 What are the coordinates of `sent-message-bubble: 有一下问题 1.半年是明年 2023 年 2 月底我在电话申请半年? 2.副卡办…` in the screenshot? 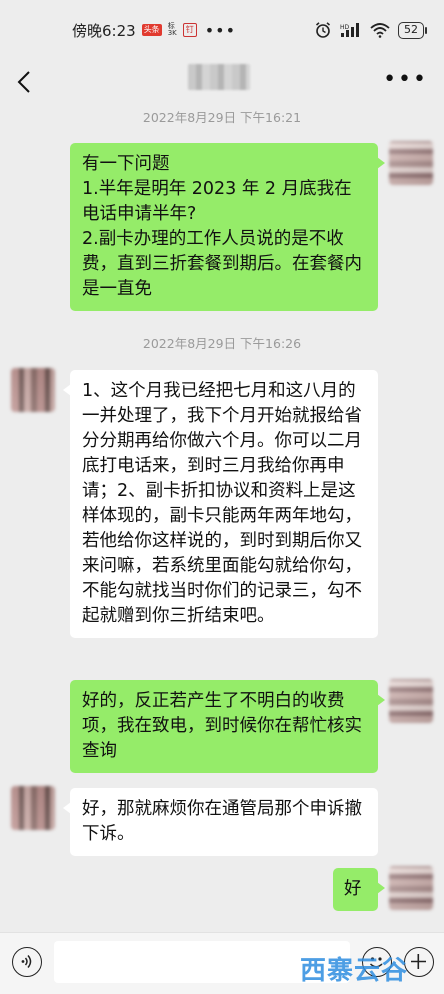 It's located at (227, 227).